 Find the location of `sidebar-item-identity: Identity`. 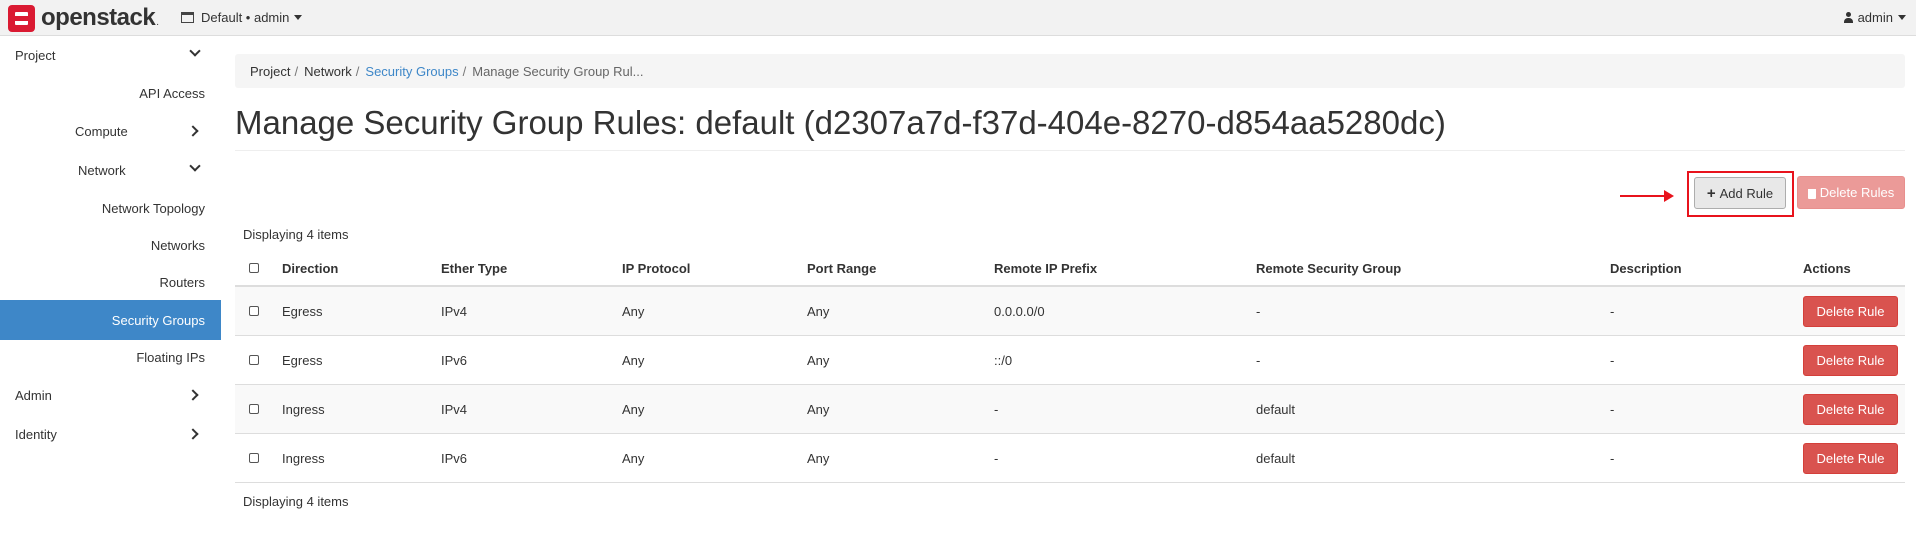

sidebar-item-identity: Identity is located at coordinates (110, 434).